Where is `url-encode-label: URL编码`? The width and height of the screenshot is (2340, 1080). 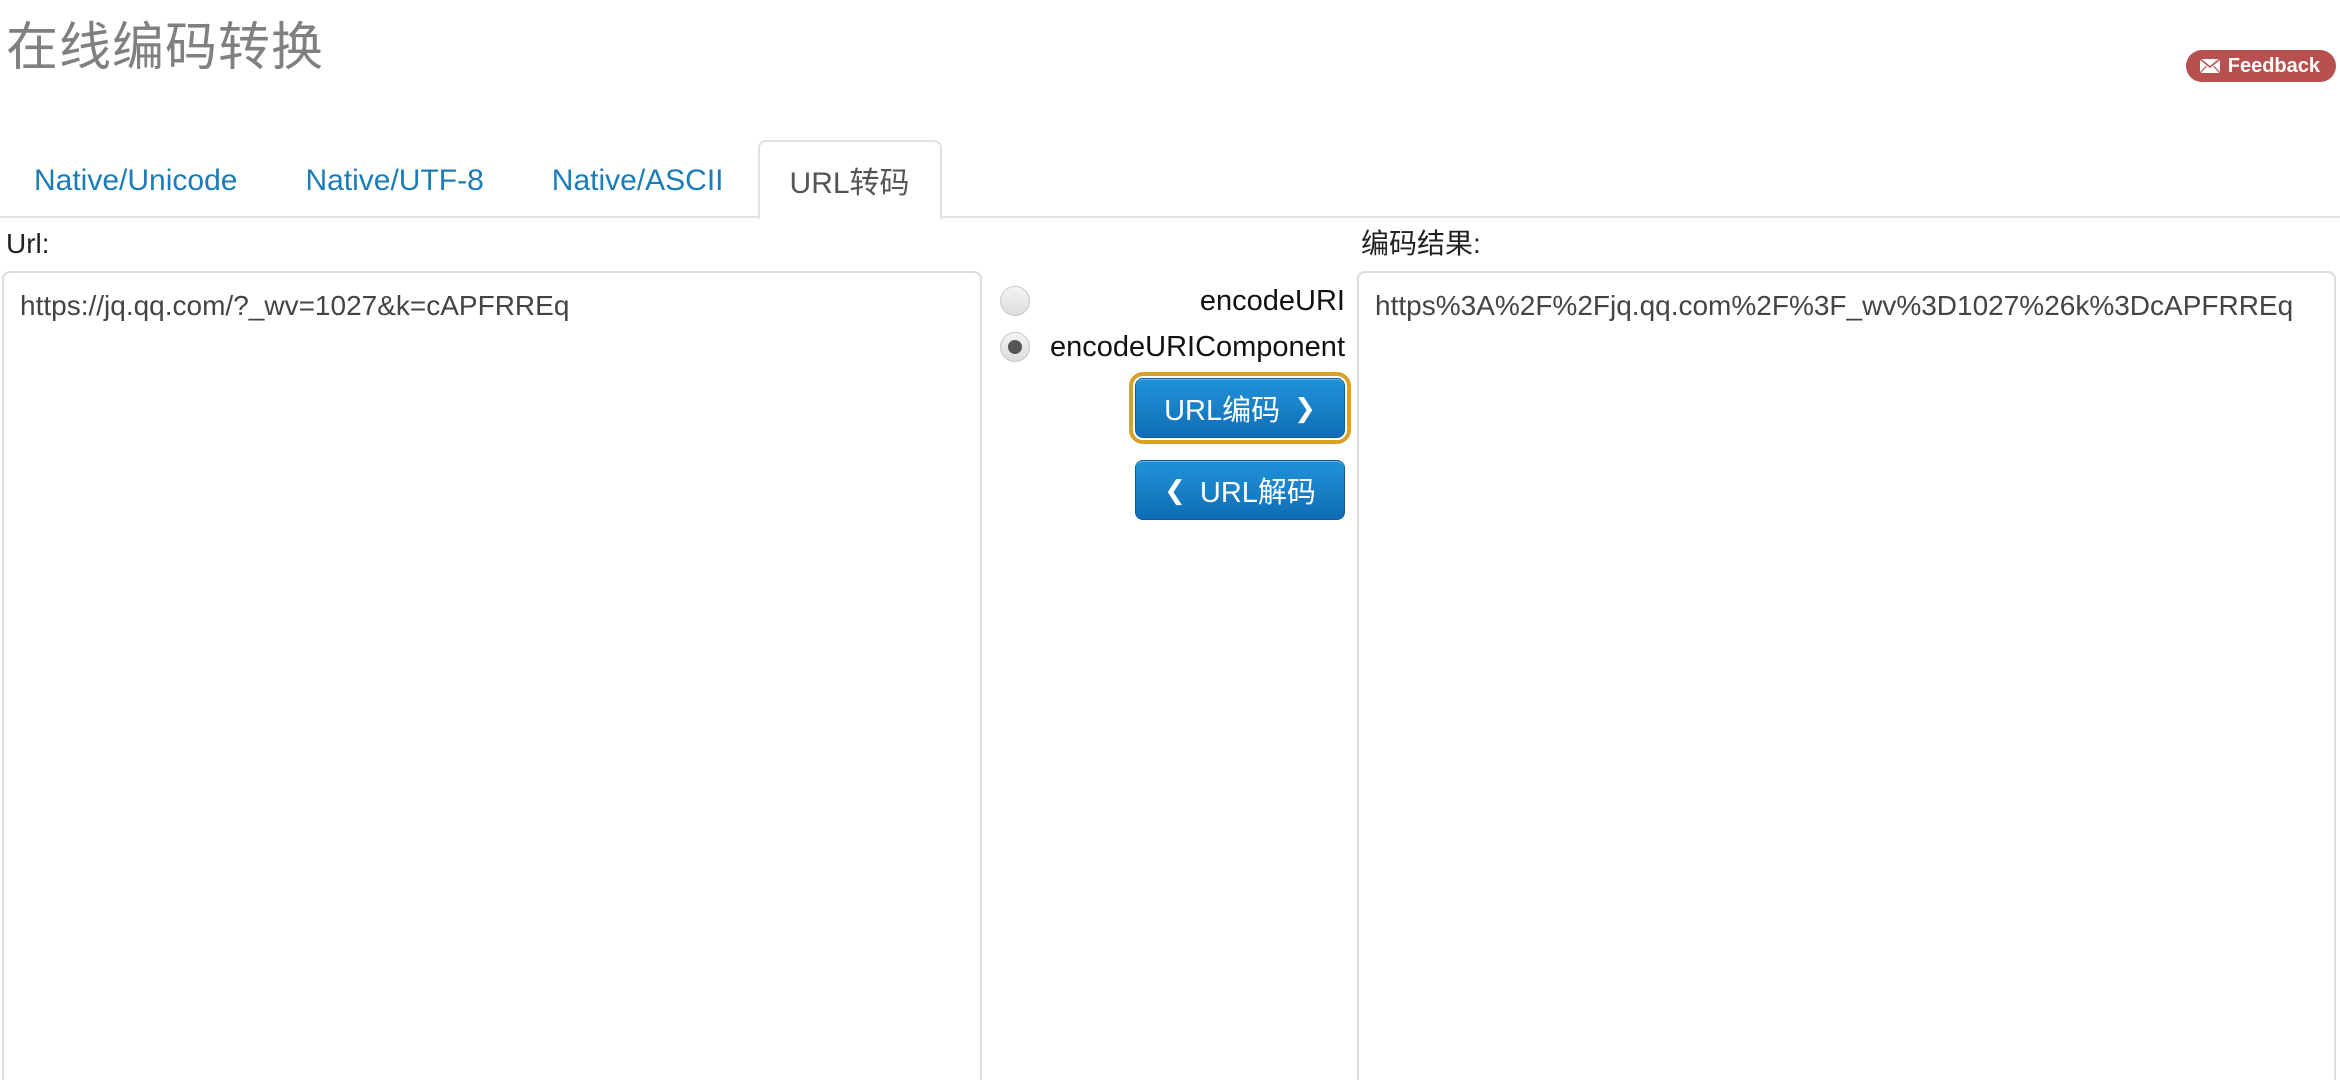
url-encode-label: URL编码 is located at coordinates (1222, 411).